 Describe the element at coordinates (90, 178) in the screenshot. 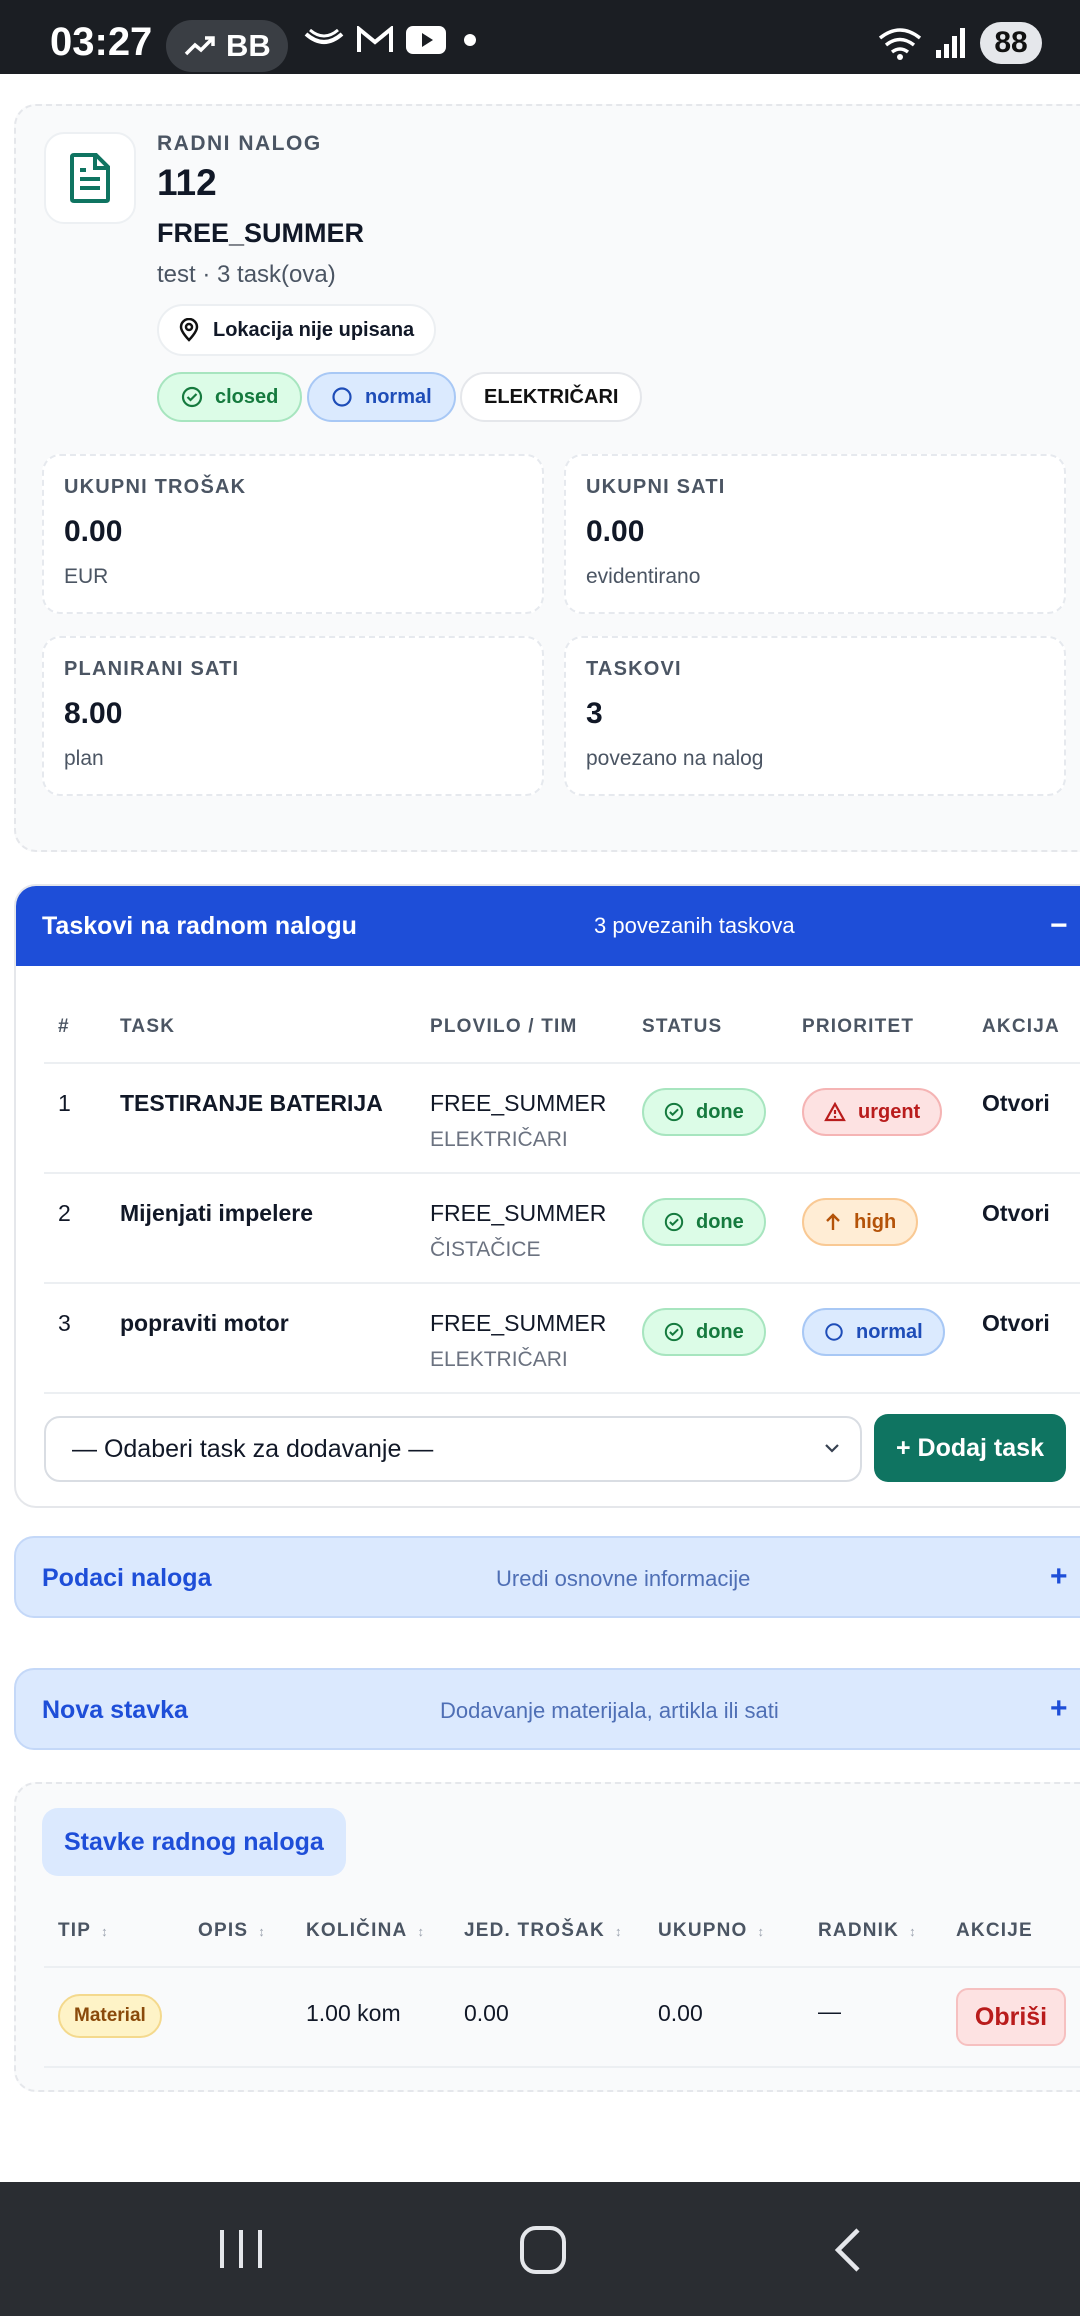

I see `document-icon` at that location.